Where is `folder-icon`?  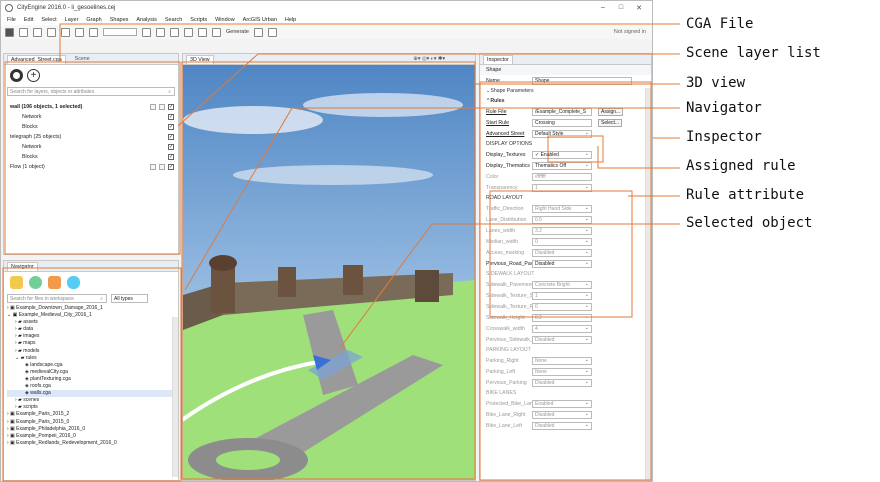 folder-icon is located at coordinates (16, 282).